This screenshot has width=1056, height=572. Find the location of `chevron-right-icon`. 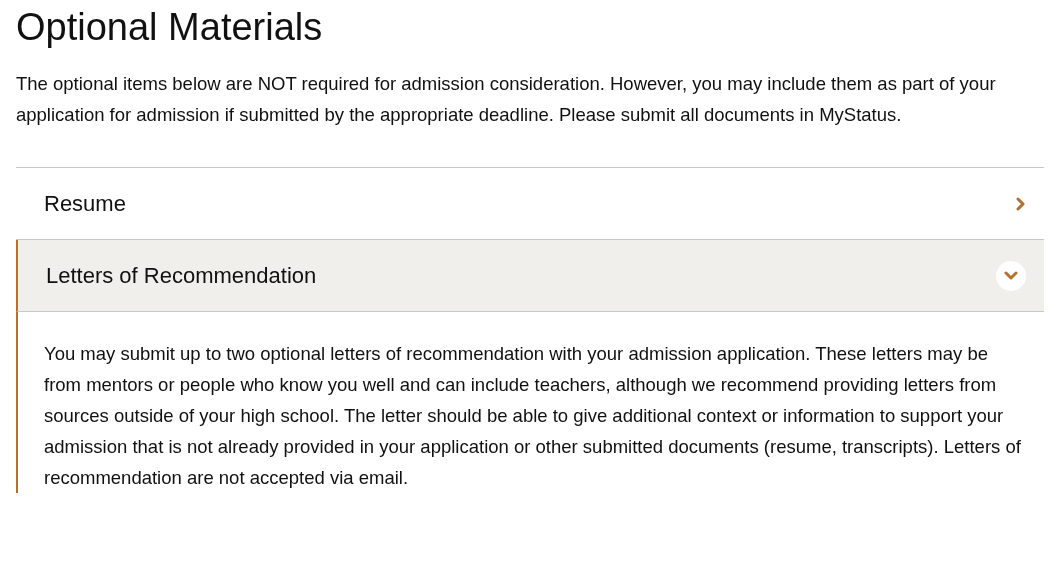

chevron-right-icon is located at coordinates (1021, 203).